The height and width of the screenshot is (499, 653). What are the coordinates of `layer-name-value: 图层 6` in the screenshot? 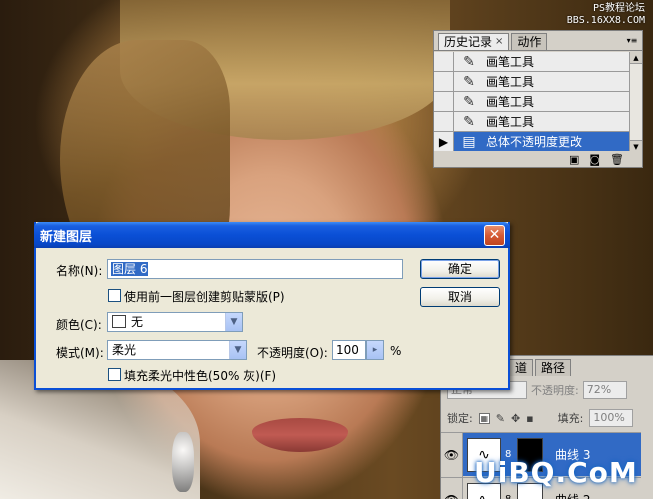 It's located at (130, 269).